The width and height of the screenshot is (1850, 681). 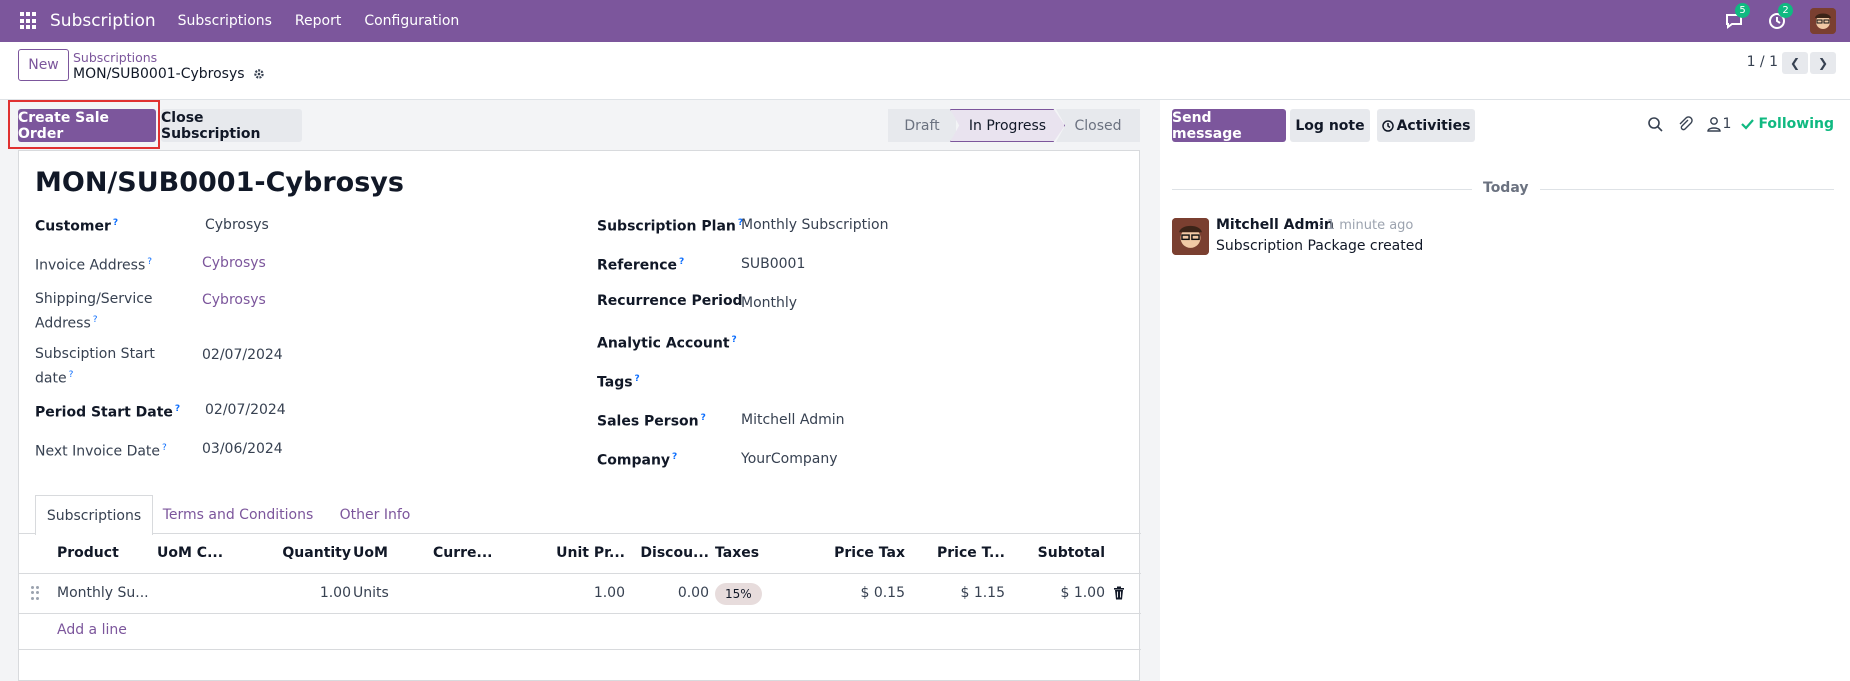 What do you see at coordinates (1320, 246) in the screenshot?
I see `message-body: Subscription Package created` at bounding box center [1320, 246].